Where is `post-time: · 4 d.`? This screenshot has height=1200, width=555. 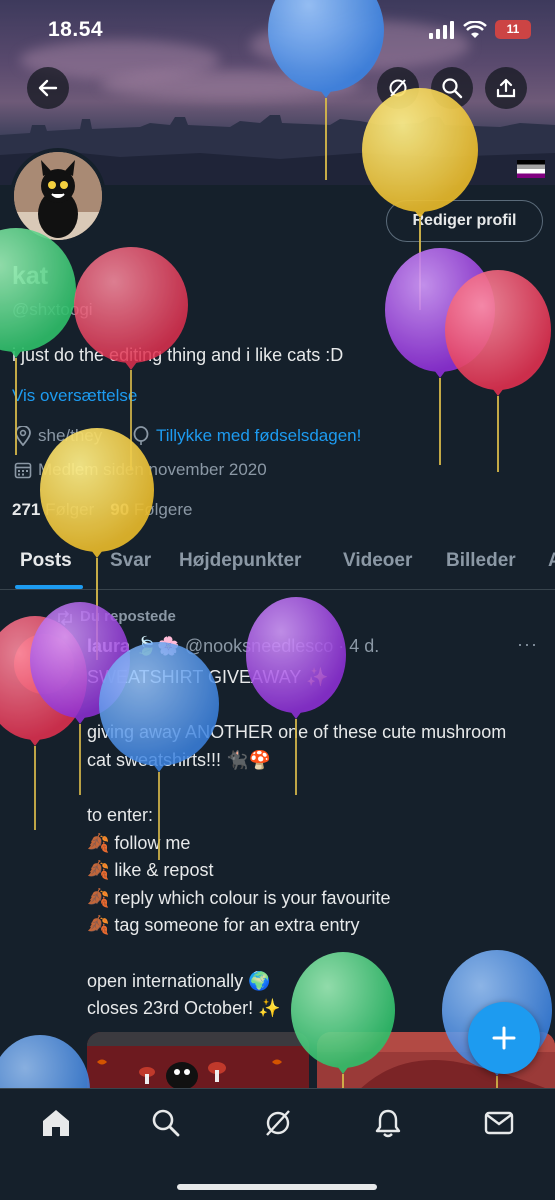 post-time: · 4 d. is located at coordinates (359, 646).